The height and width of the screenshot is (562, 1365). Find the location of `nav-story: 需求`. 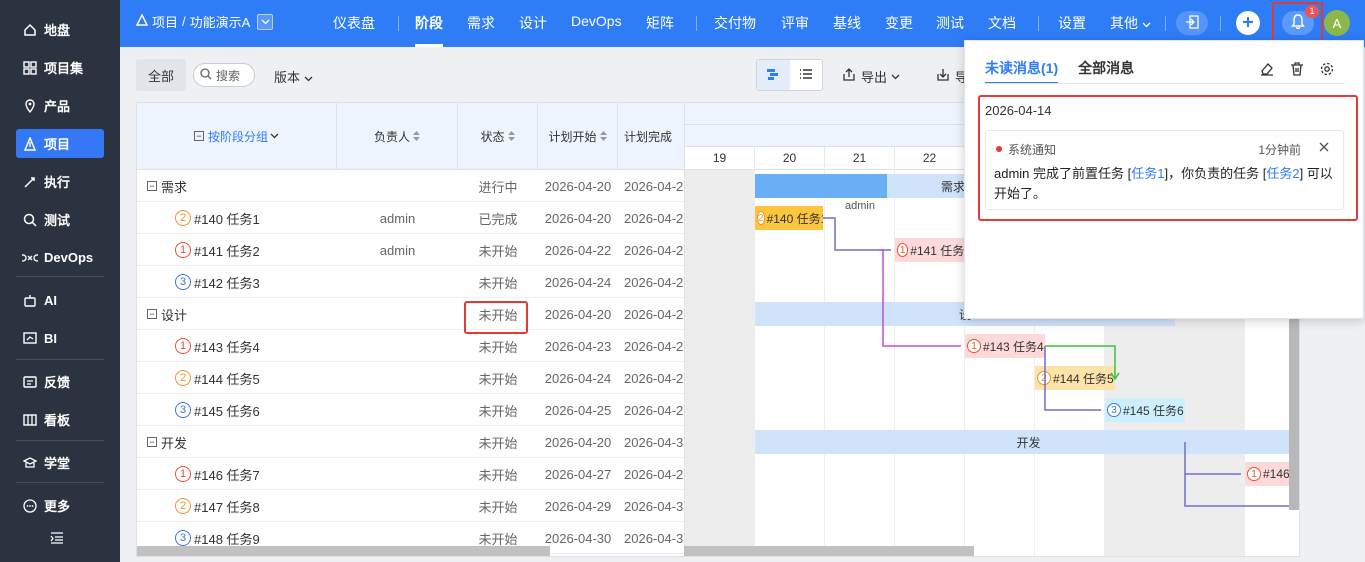

nav-story: 需求 is located at coordinates (481, 23).